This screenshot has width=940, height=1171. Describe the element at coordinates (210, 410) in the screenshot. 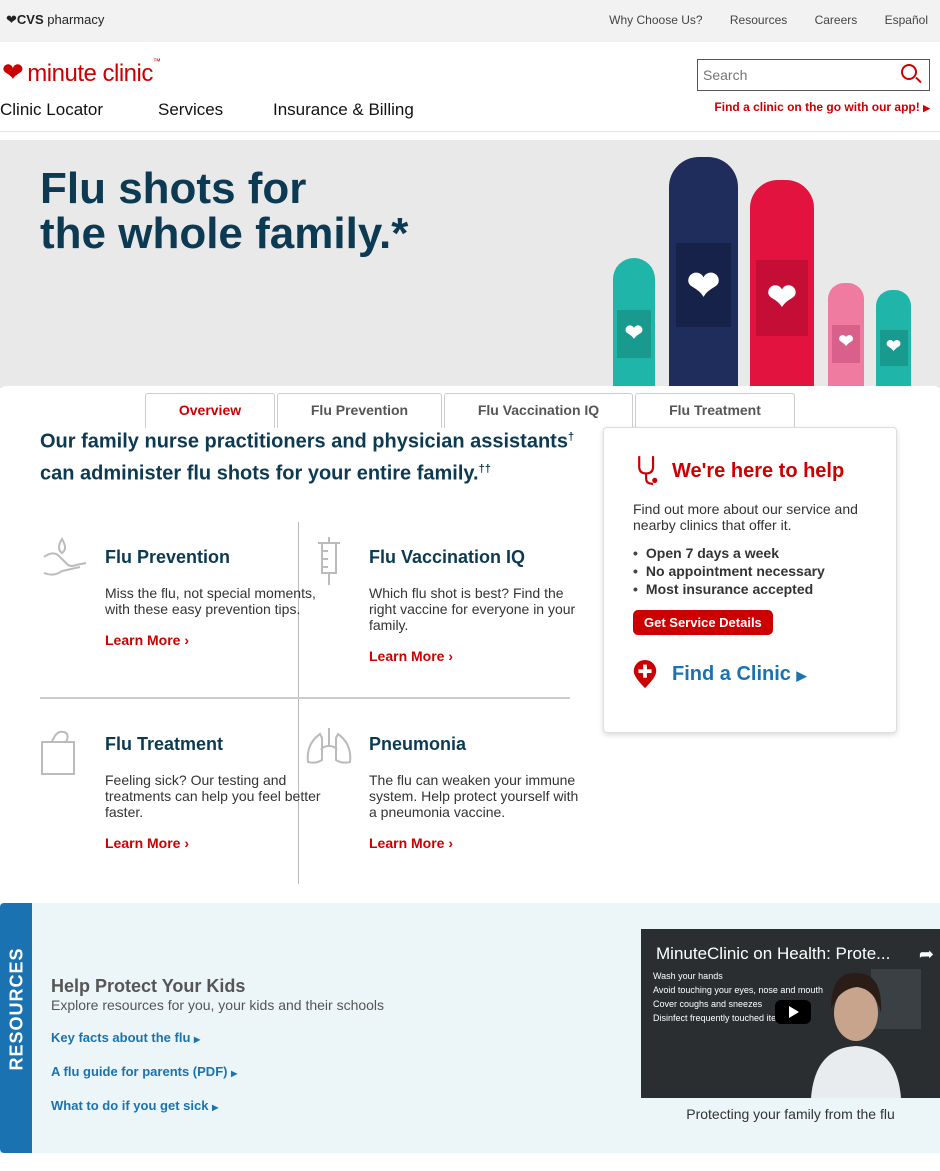

I see `tab-overview: Overview` at that location.